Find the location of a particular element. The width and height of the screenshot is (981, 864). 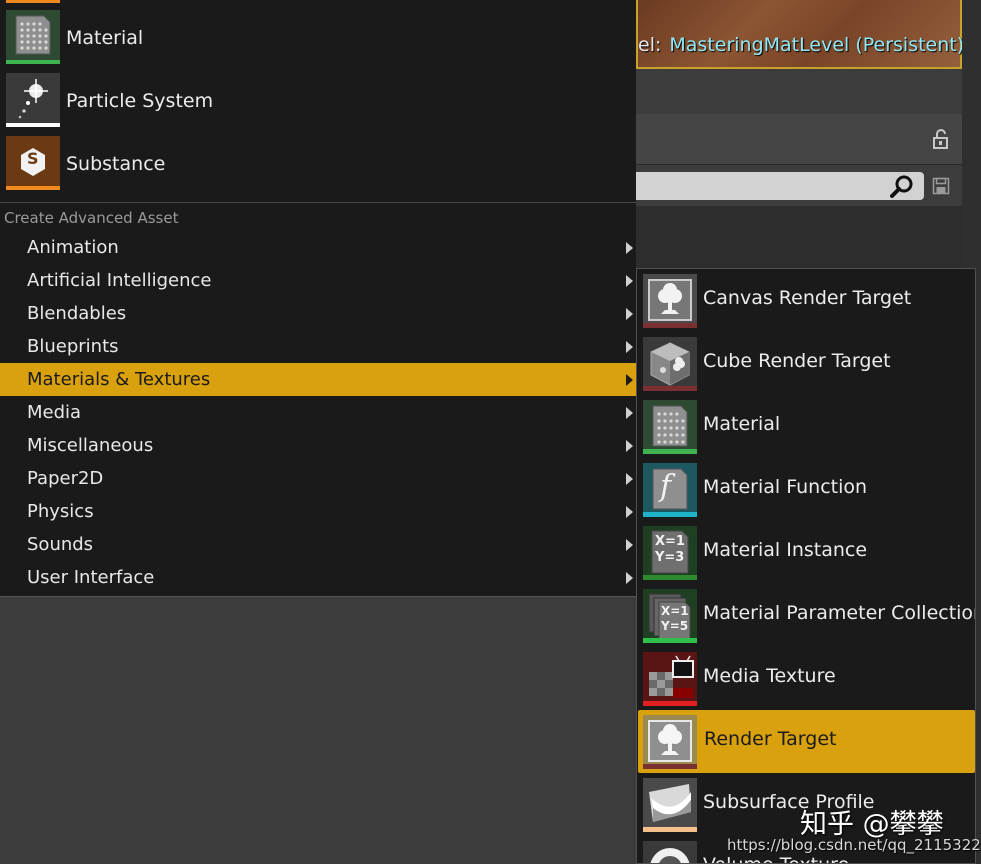

submenu-item-label: Cube Render Target is located at coordinates (797, 361).